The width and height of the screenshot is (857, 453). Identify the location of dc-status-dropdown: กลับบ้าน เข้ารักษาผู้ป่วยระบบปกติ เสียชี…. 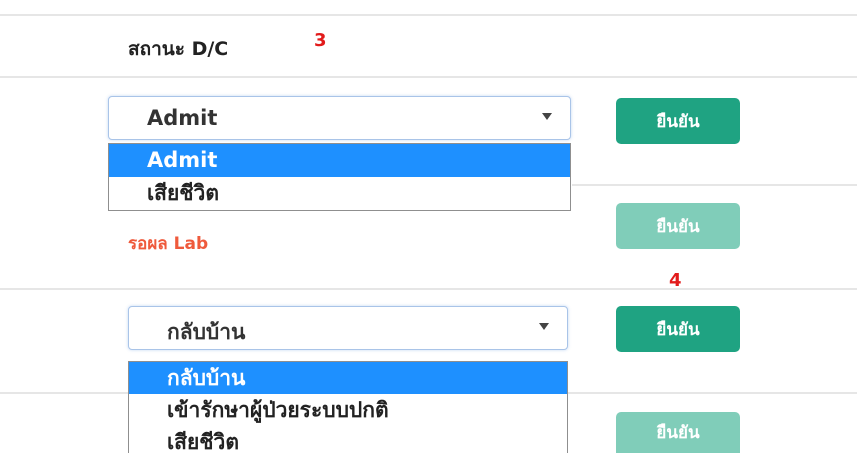
(348, 407).